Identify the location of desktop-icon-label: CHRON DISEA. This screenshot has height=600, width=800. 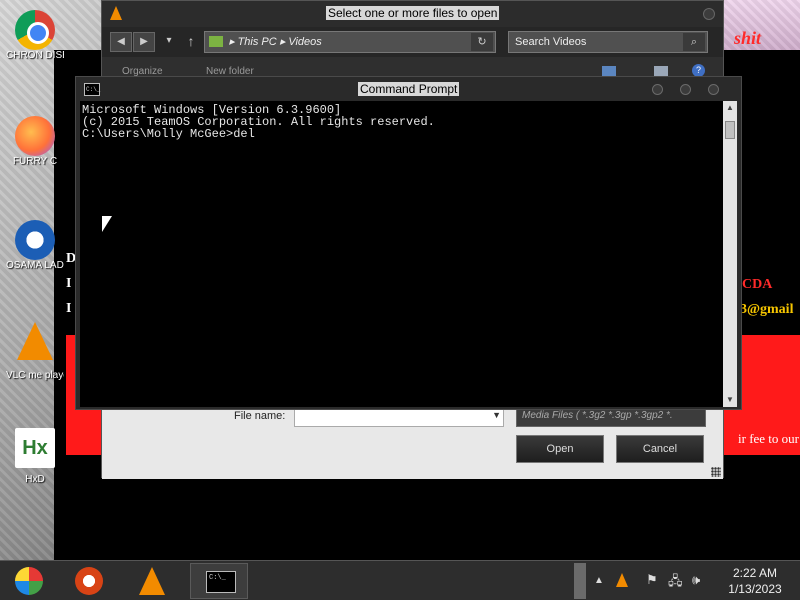
(35, 55).